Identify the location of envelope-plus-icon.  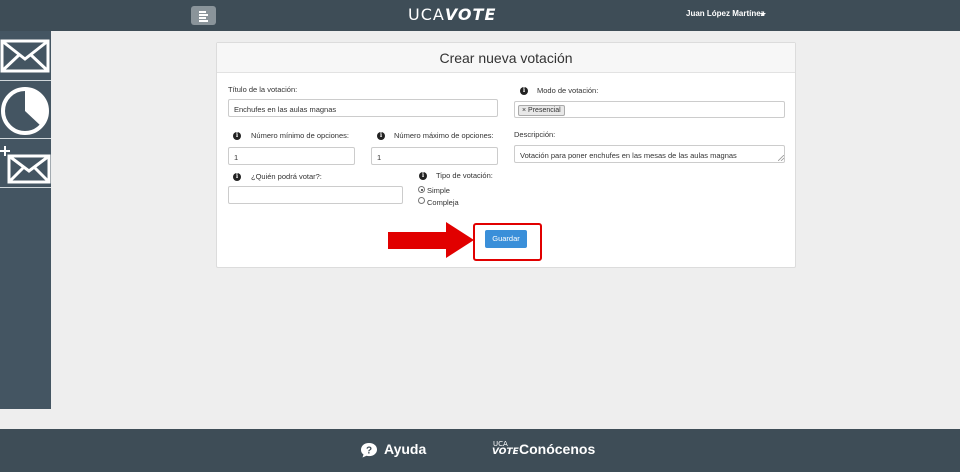
(25, 165).